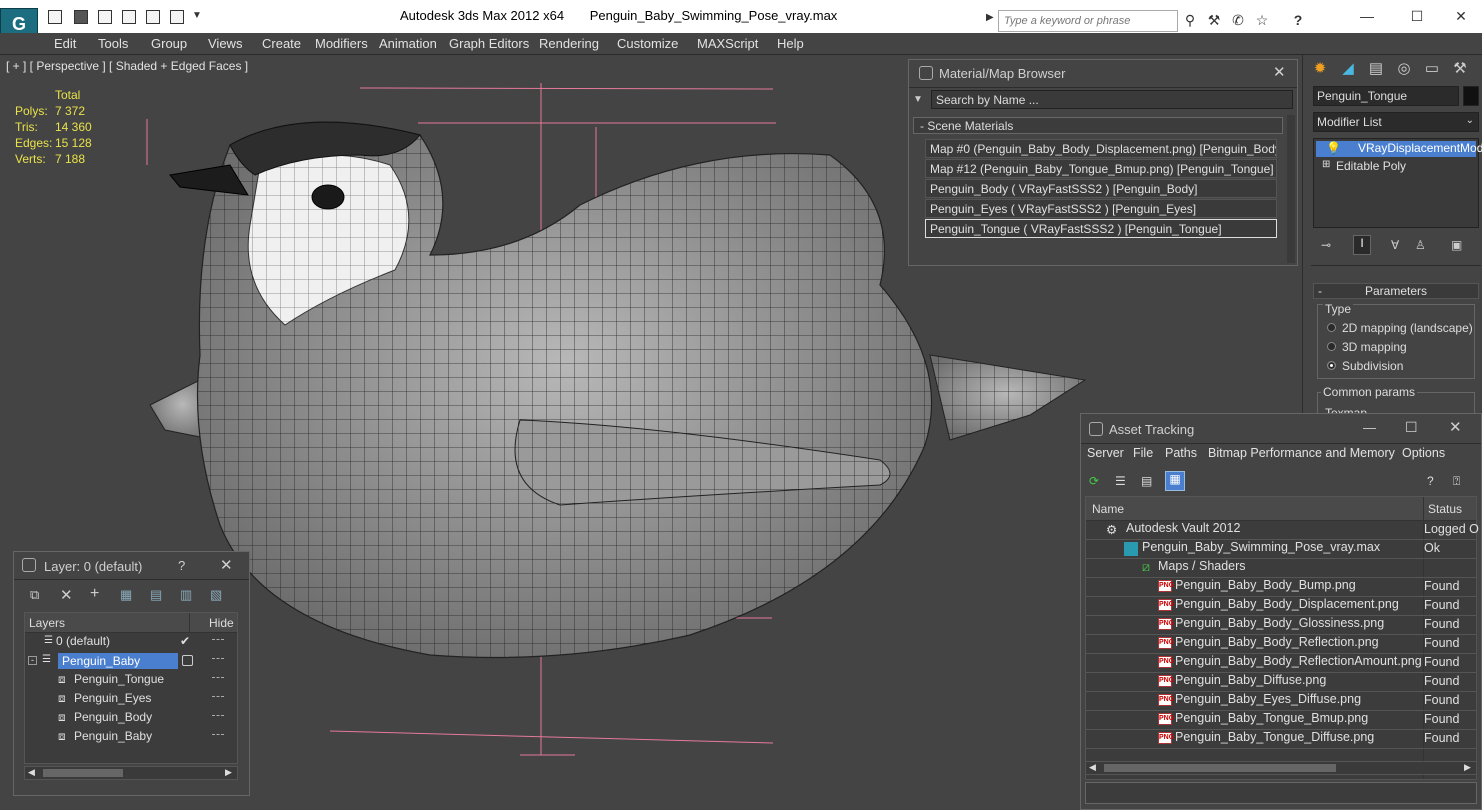  What do you see at coordinates (1365, 366) in the screenshot?
I see `radio-subdivision: Subdivision` at bounding box center [1365, 366].